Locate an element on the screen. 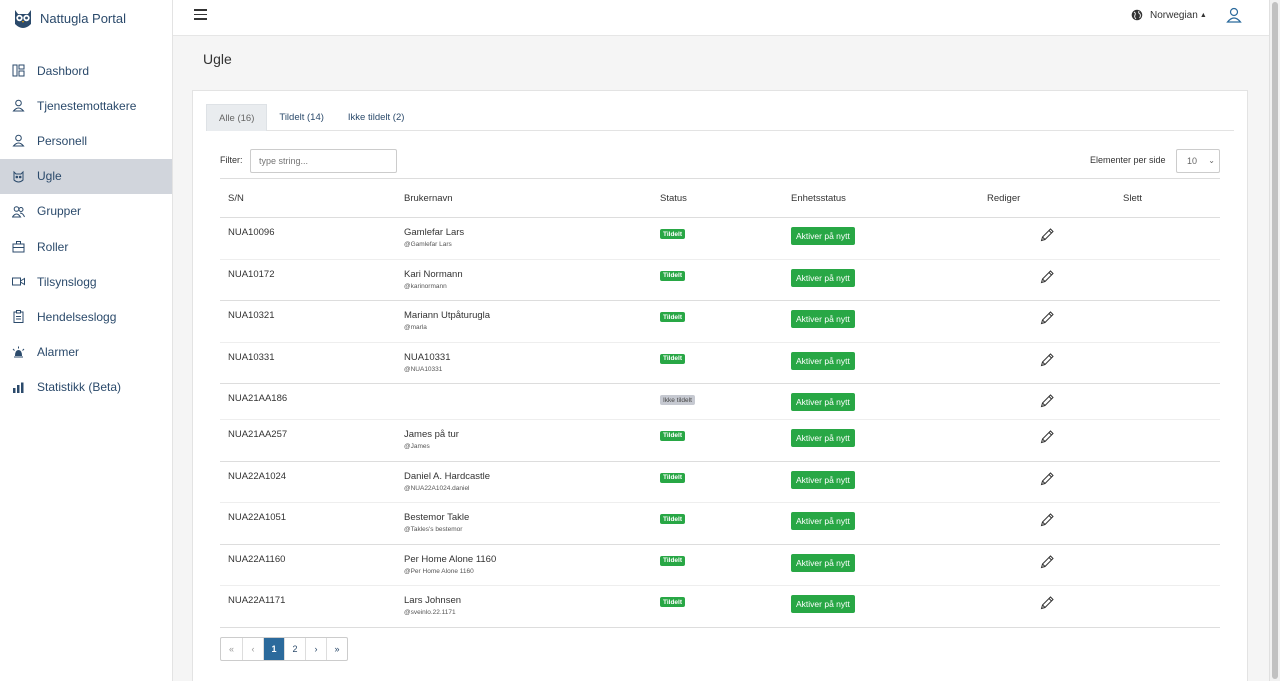  alarm-icon is located at coordinates (18, 352).